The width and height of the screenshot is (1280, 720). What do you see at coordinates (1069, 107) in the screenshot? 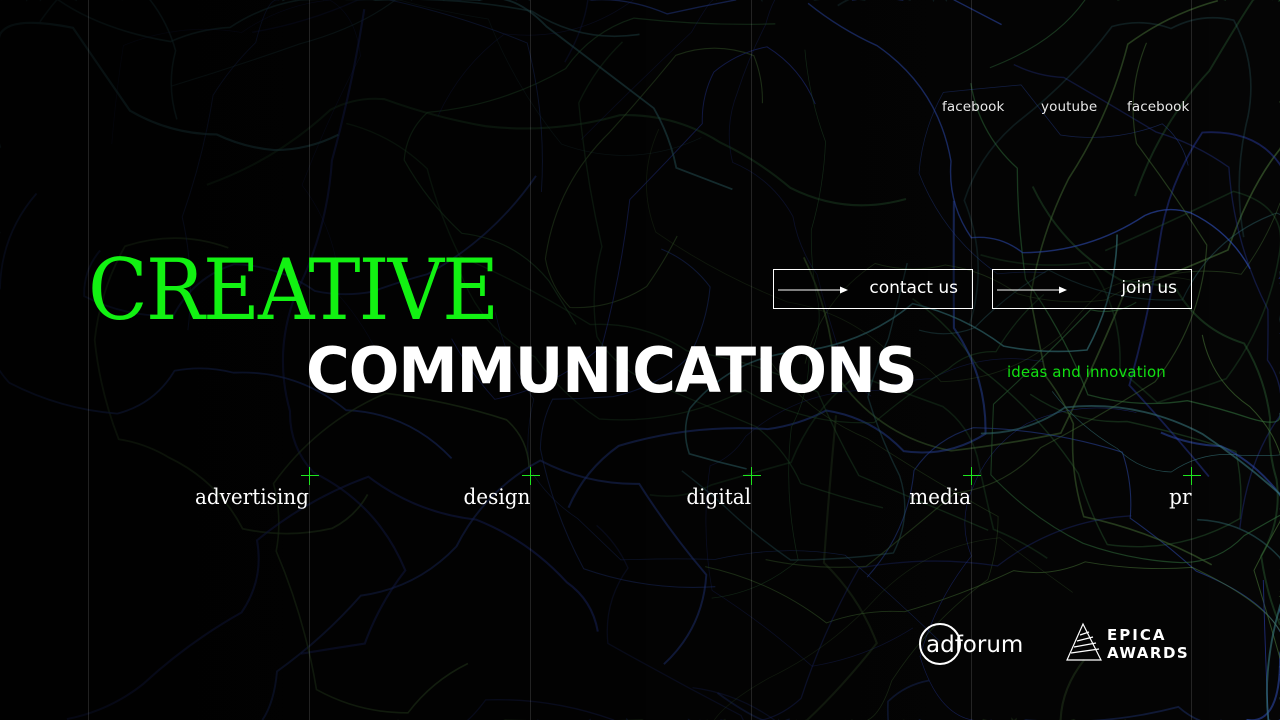
I see `youtube-link: youtube` at bounding box center [1069, 107].